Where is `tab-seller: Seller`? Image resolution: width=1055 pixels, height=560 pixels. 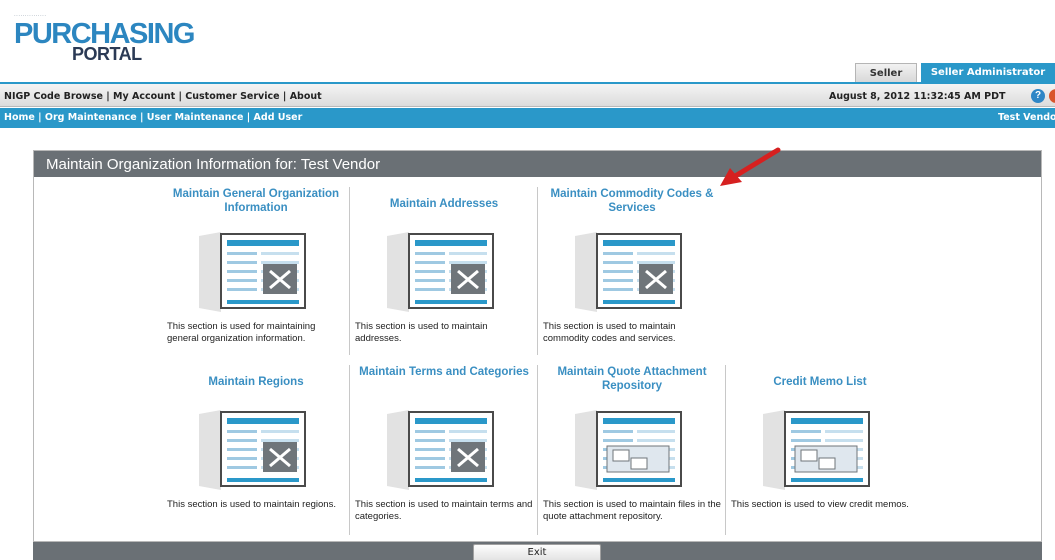 tab-seller: Seller is located at coordinates (886, 72).